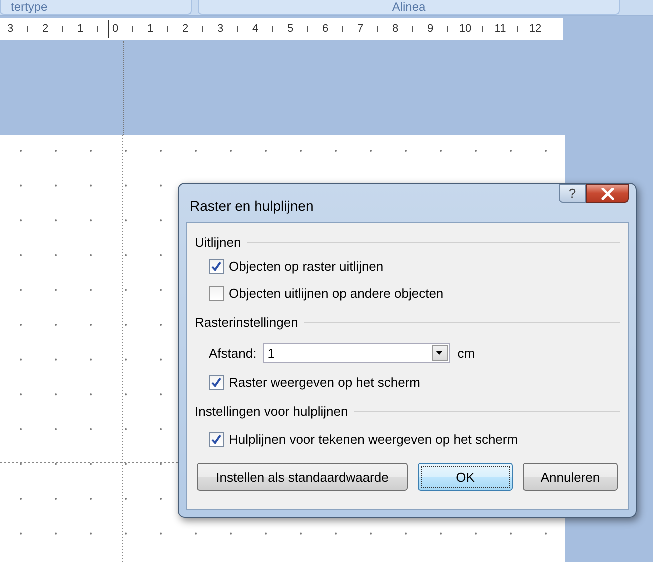  What do you see at coordinates (356, 353) in the screenshot?
I see `spacing-dropdown: 1` at bounding box center [356, 353].